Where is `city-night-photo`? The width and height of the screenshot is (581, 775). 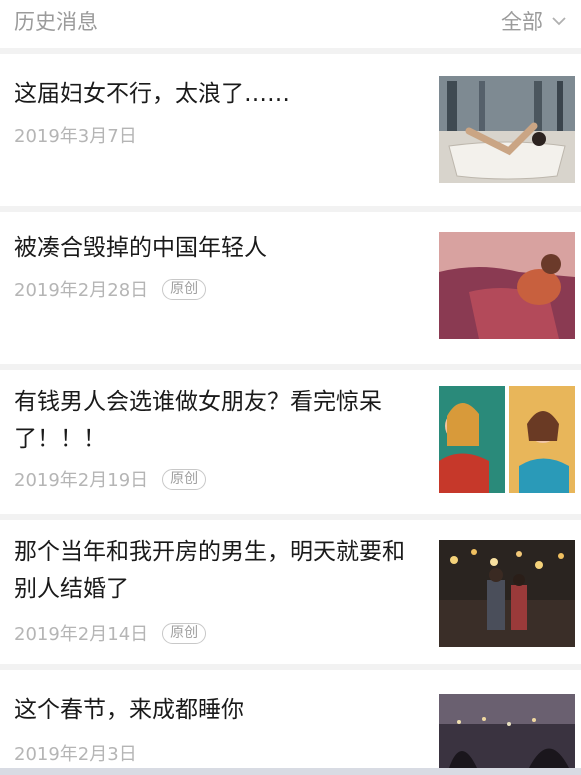 city-night-photo is located at coordinates (507, 731).